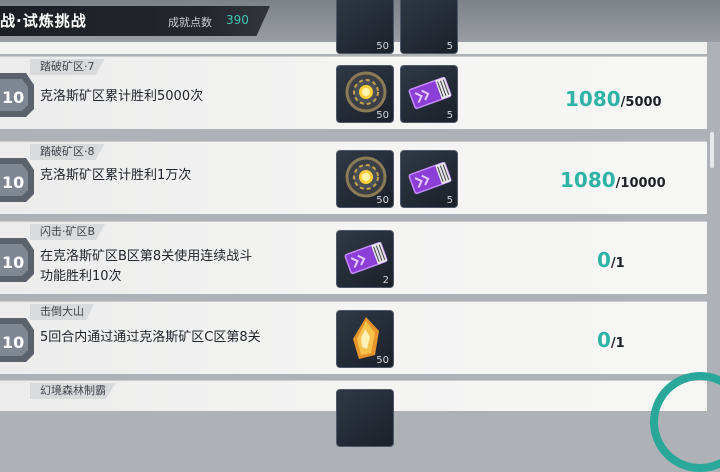 The image size is (720, 472). What do you see at coordinates (385, 280) in the screenshot?
I see `reward-quantity: 2` at bounding box center [385, 280].